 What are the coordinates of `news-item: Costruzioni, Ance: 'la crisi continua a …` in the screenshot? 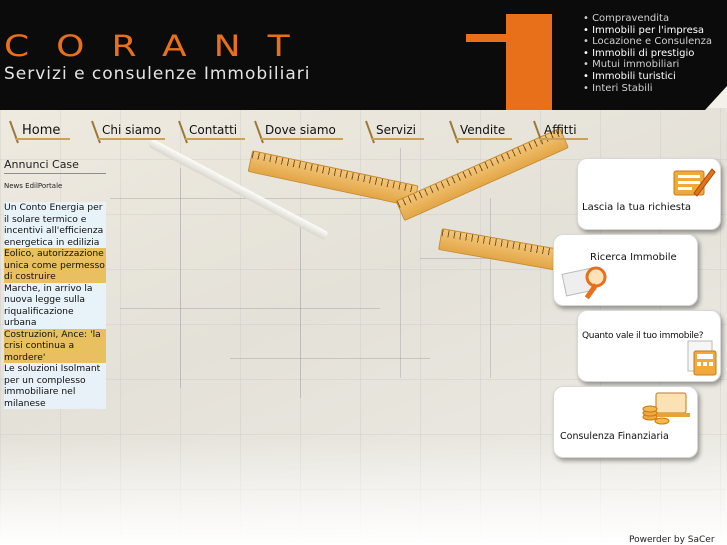 It's located at (55, 345).